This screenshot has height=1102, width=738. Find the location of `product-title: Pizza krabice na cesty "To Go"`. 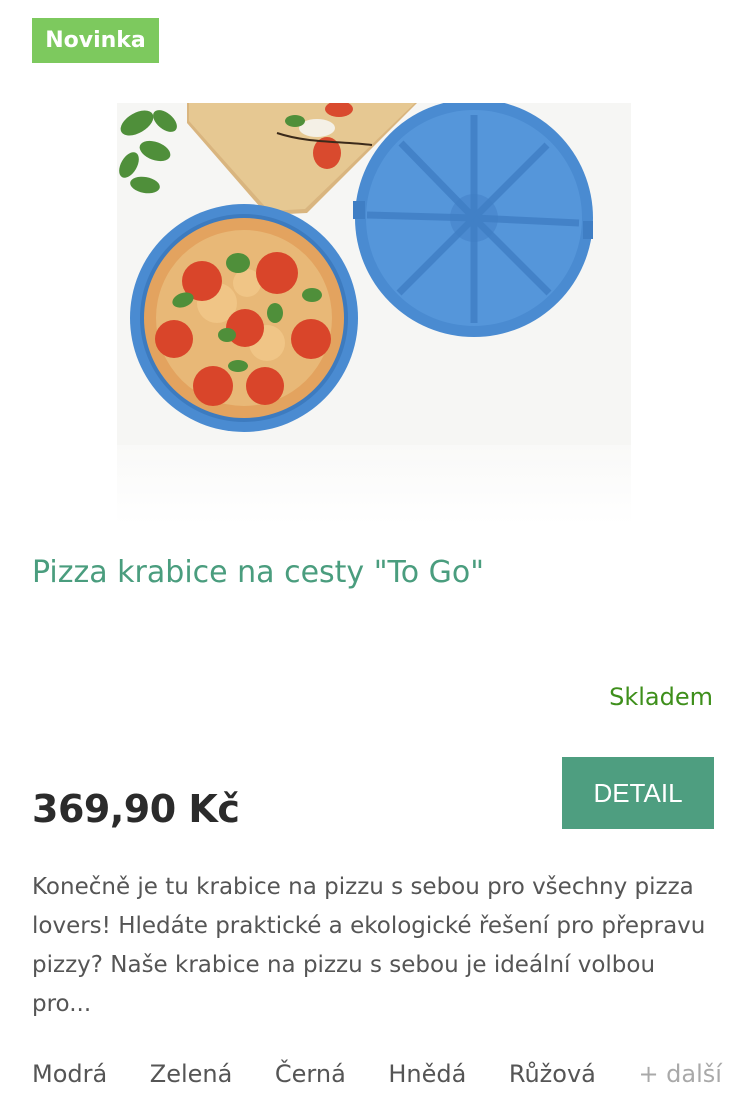

product-title: Pizza krabice na cesty "To Go" is located at coordinates (258, 572).